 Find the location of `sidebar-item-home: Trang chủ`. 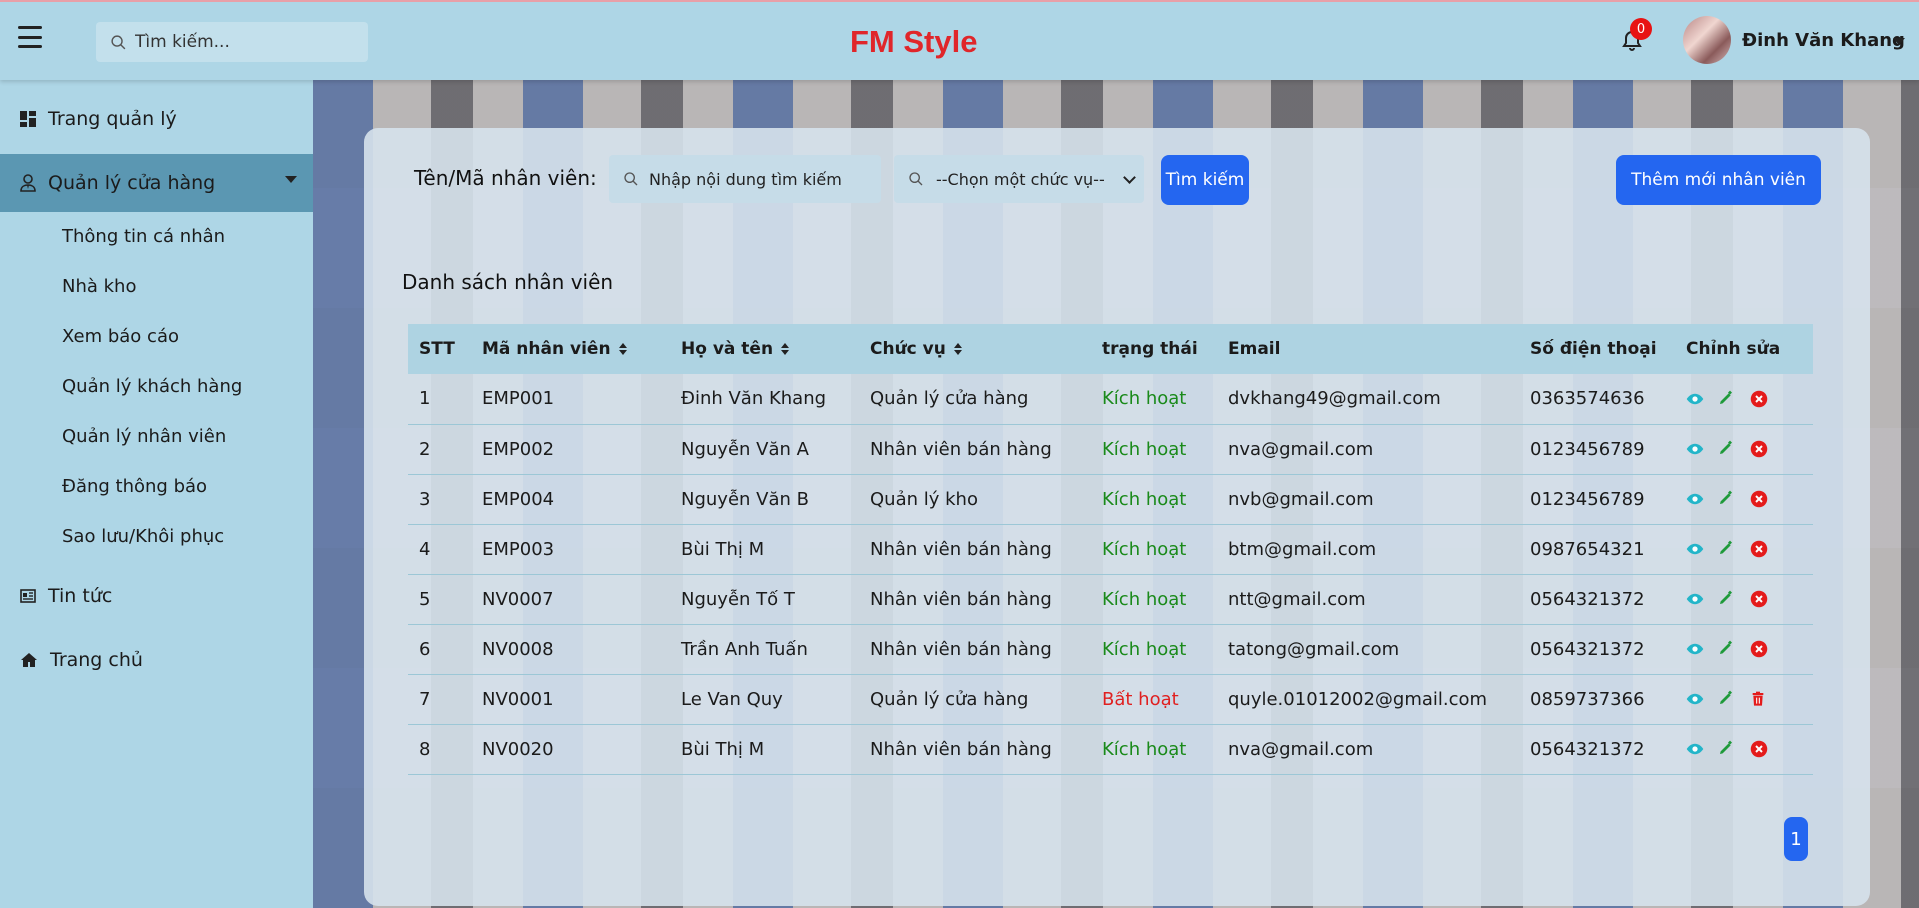

sidebar-item-home: Trang chủ is located at coordinates (156, 660).